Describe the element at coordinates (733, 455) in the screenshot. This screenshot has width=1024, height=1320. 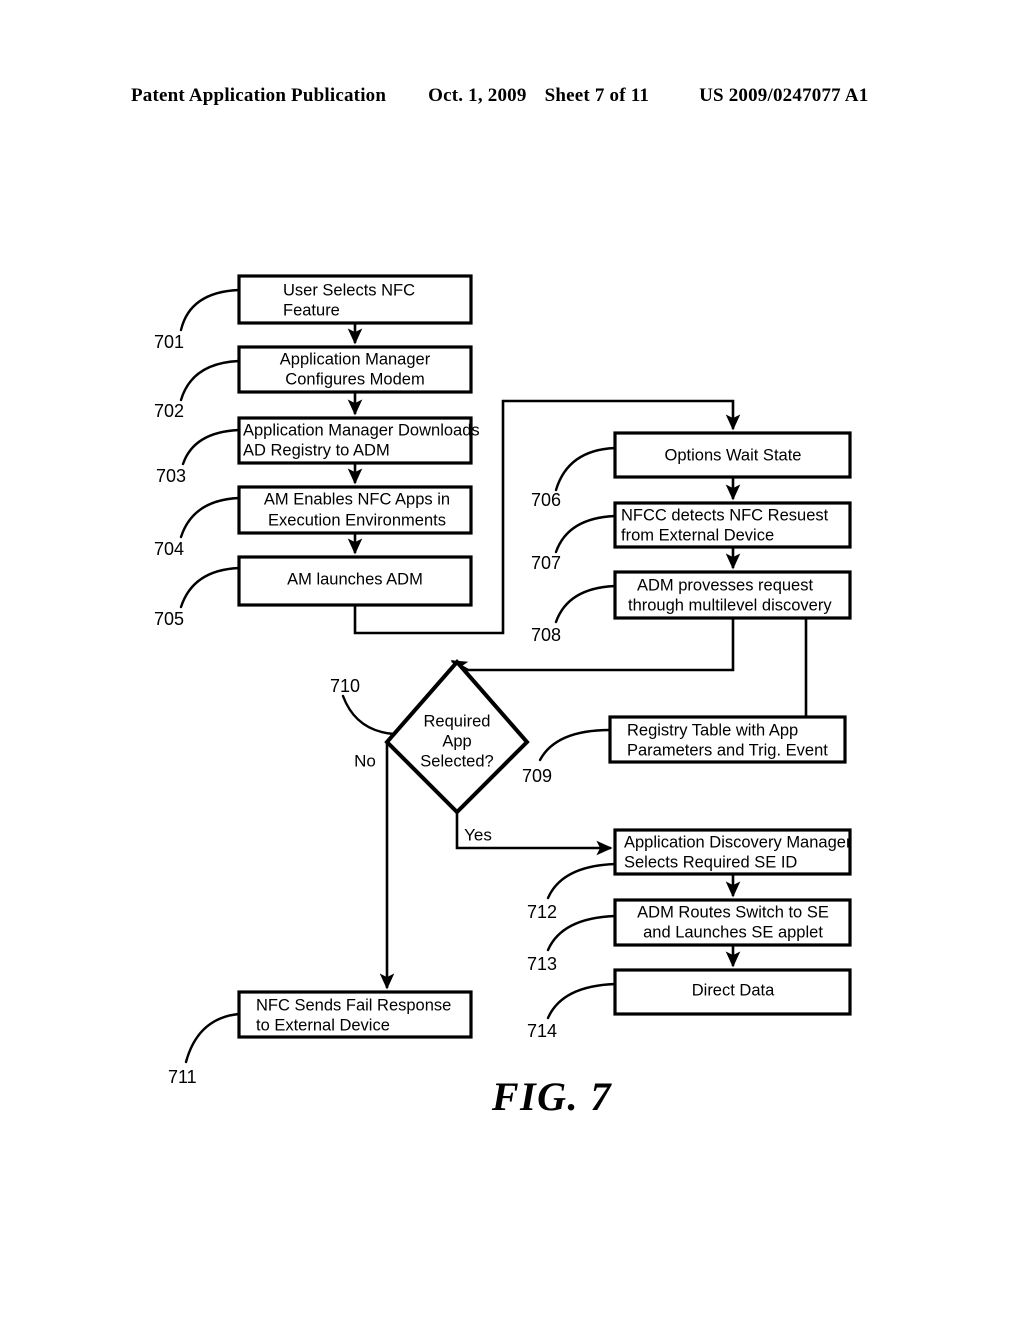
I see `process-box-706-line1: Options Wait State` at that location.